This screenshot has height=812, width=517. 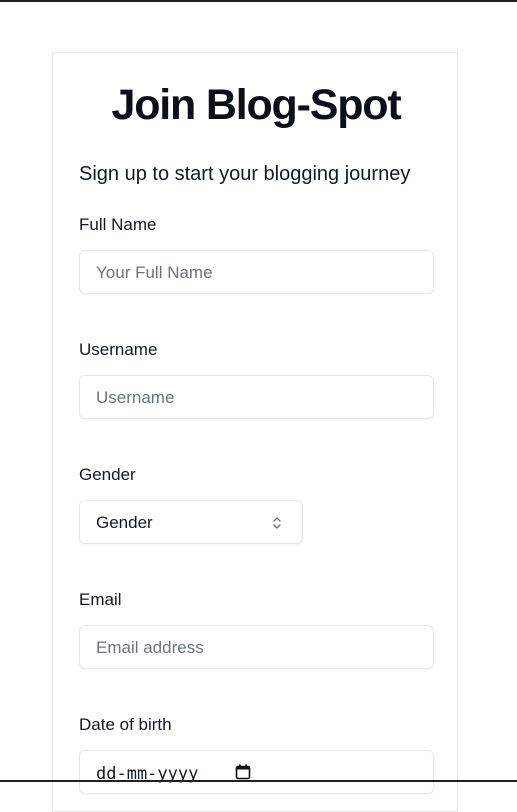 What do you see at coordinates (256, 105) in the screenshot?
I see `page-title: Join Blog-Spot` at bounding box center [256, 105].